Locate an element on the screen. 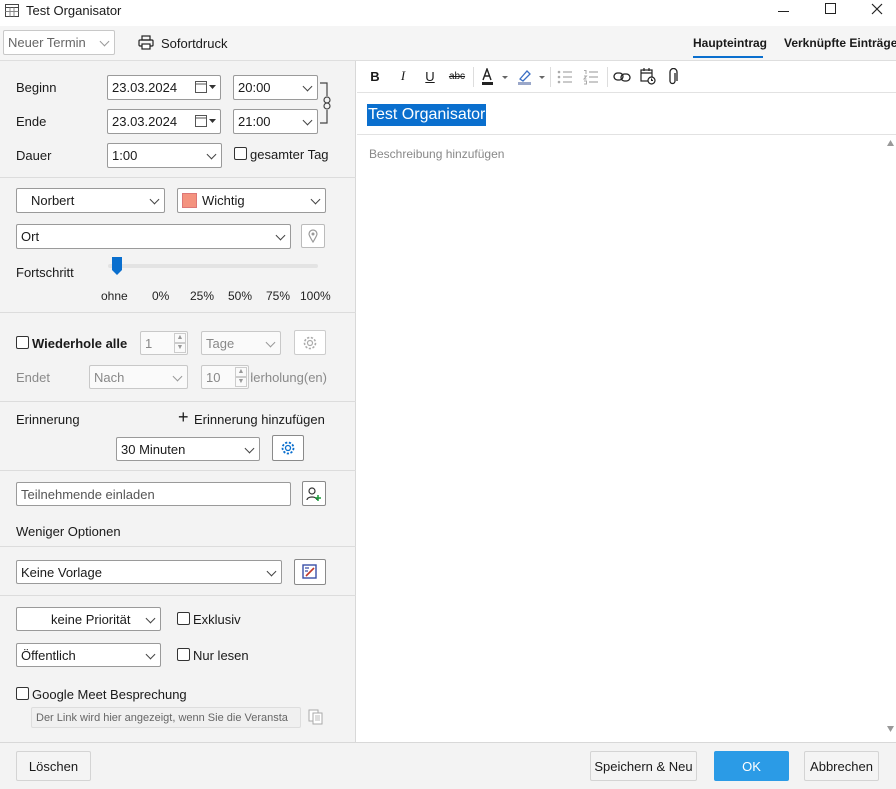  readonly-label: Nur lesen is located at coordinates (221, 655).